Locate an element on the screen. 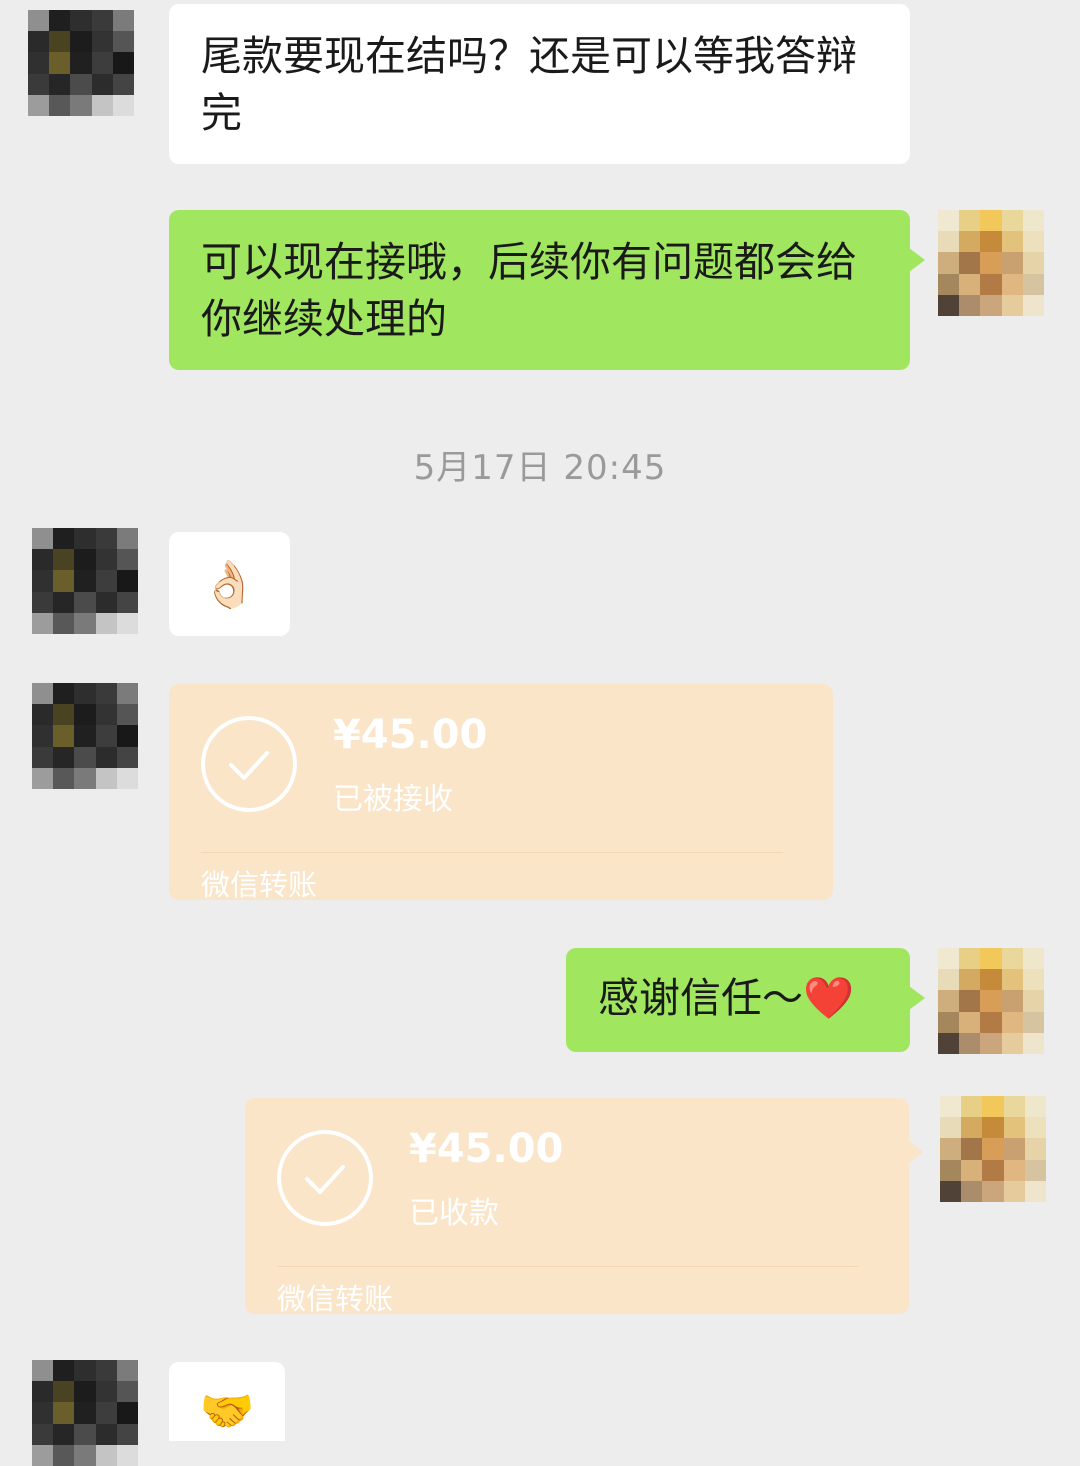  incoming-emoji-message: 🤝 is located at coordinates (227, 1401).